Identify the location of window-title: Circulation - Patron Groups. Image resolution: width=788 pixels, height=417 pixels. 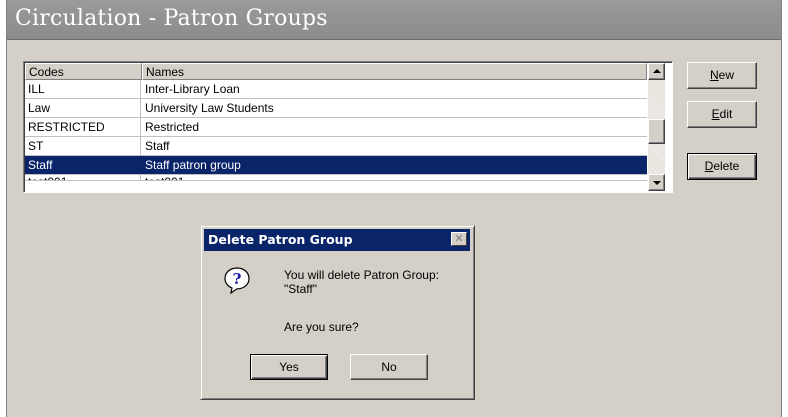
(171, 18).